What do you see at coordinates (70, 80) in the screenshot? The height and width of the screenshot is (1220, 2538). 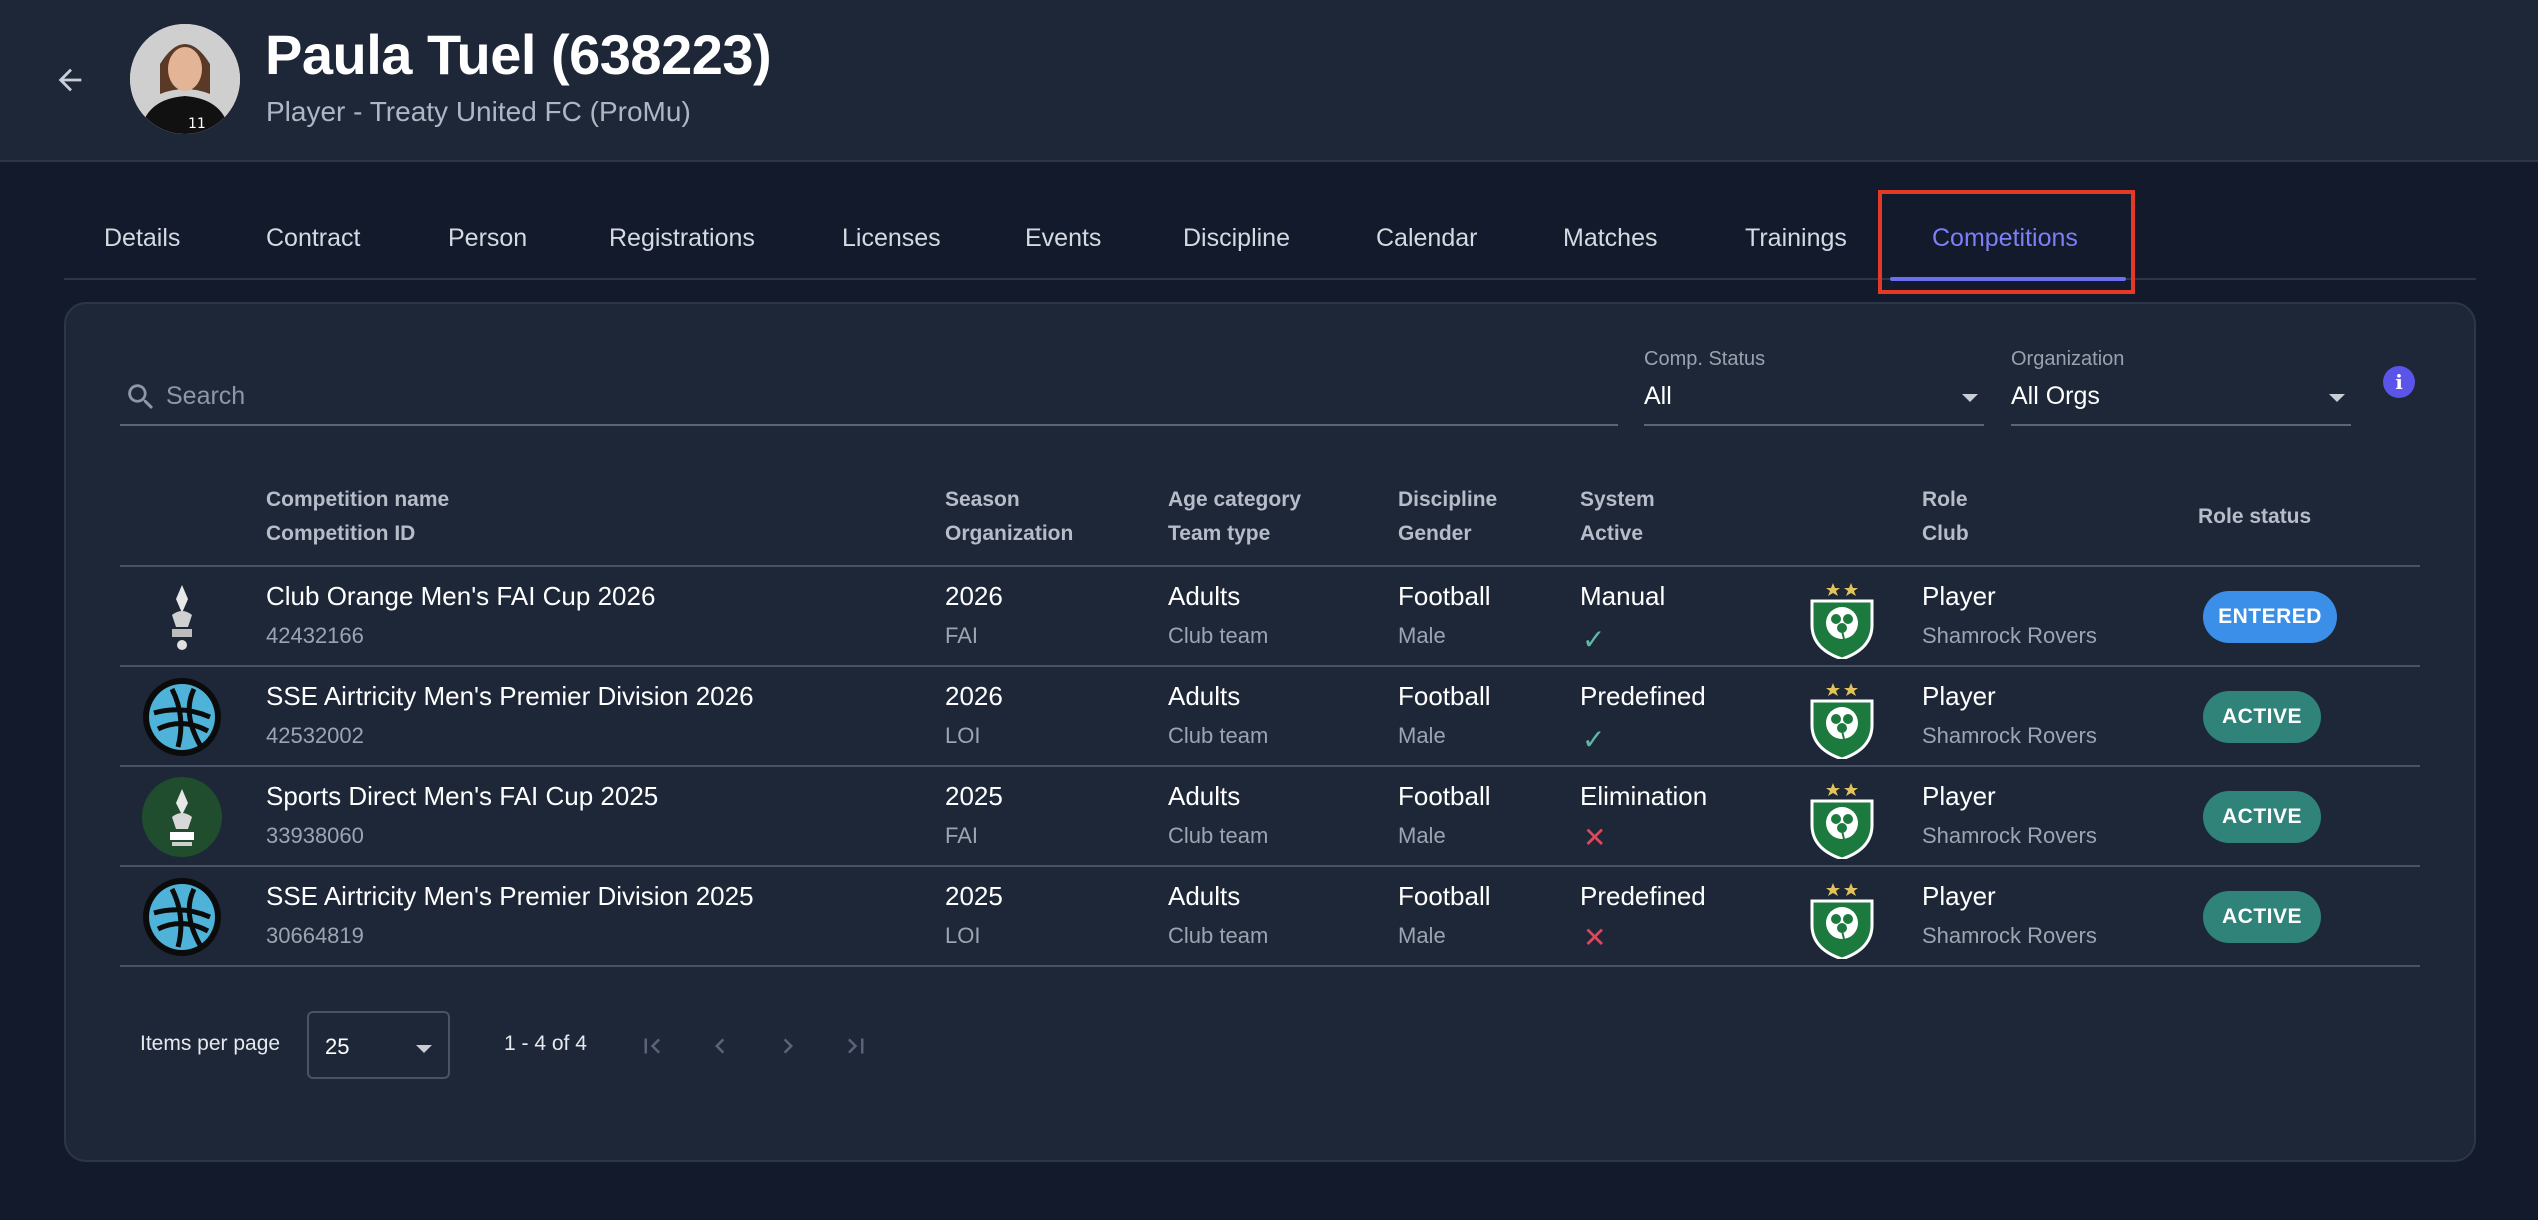 I see `back-button` at bounding box center [70, 80].